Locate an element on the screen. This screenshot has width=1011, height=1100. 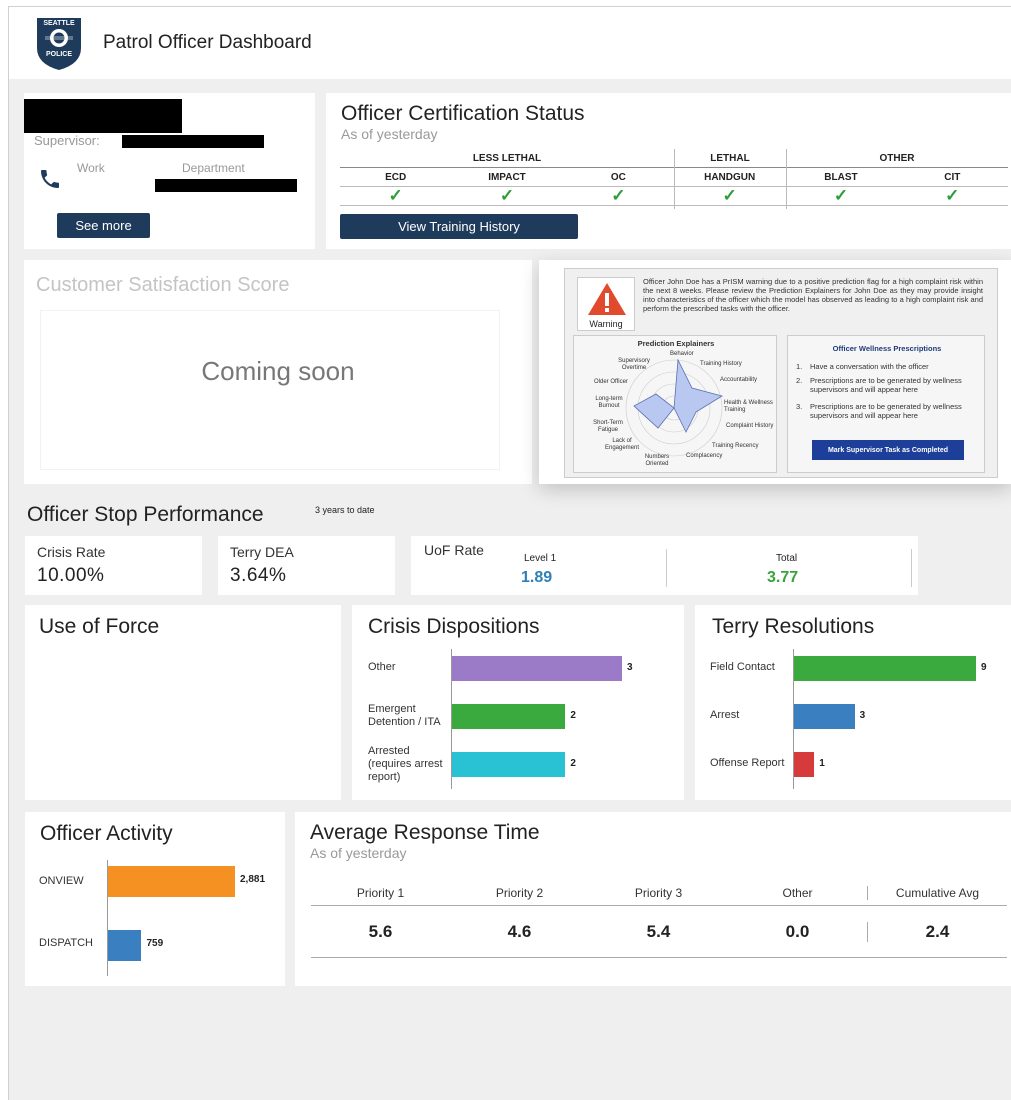
category-label: DISPATCH is located at coordinates (66, 943).